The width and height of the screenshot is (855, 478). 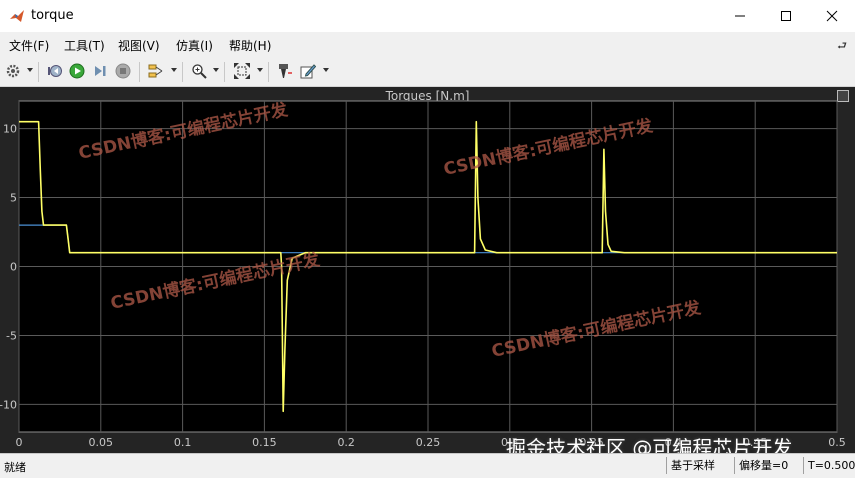 What do you see at coordinates (29, 45) in the screenshot?
I see `menu-file: 文件(F)` at bounding box center [29, 45].